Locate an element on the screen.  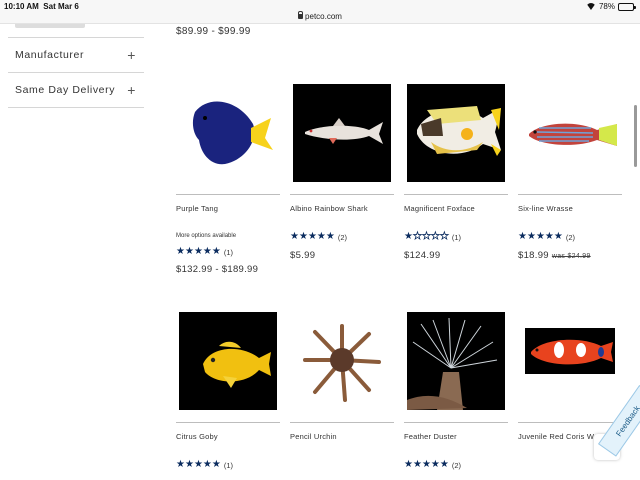
product-name: Pencil Urchin is located at coordinates (313, 436).